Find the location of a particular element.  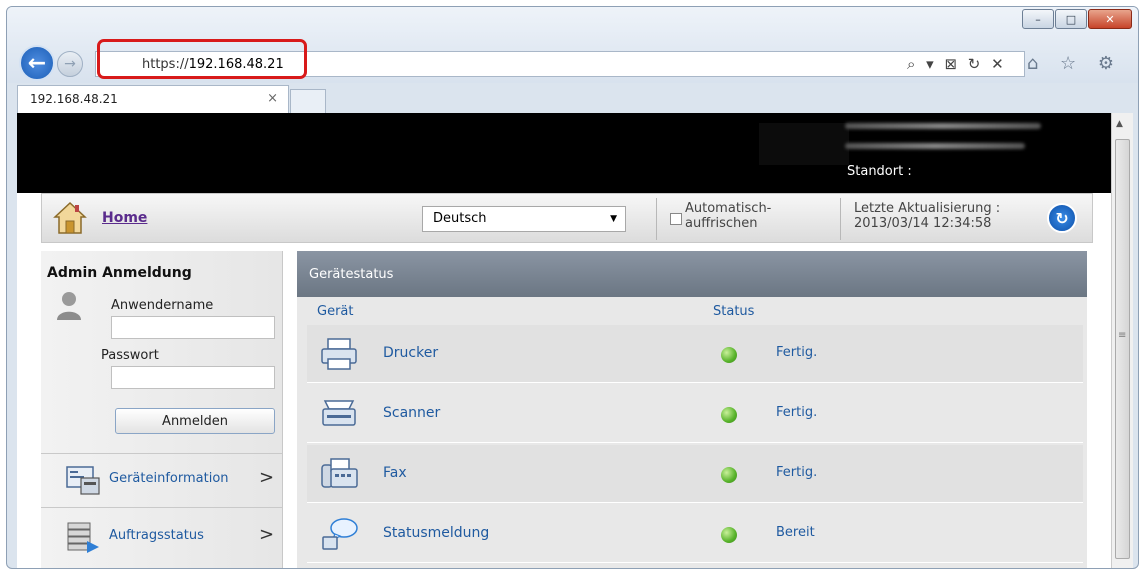

vertical-scrollbar: ▲ ≡ is located at coordinates (1122, 340).